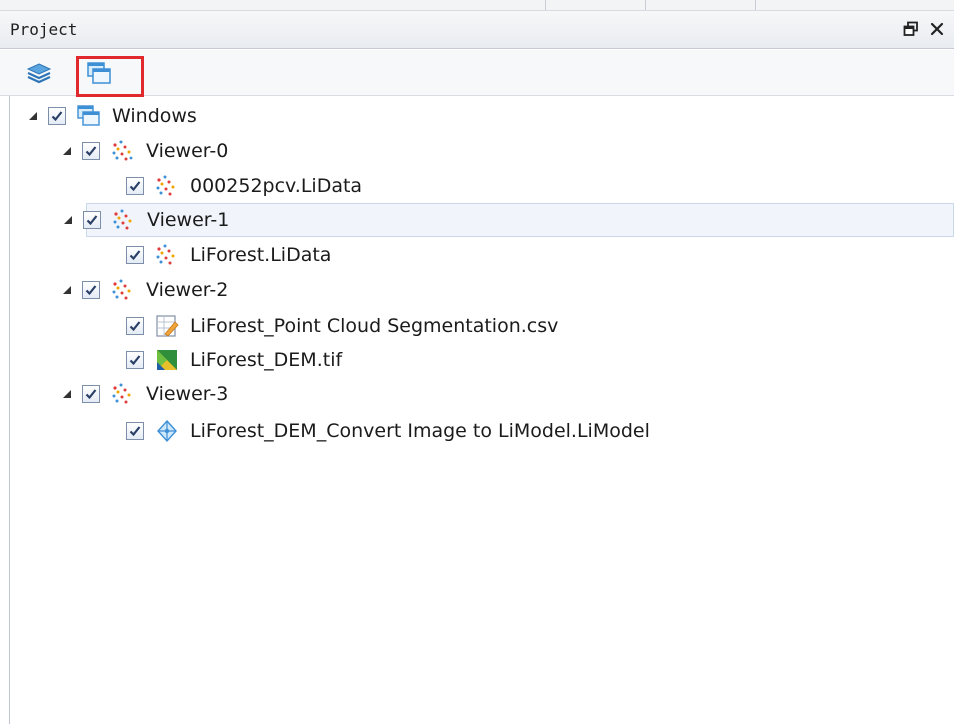 The height and width of the screenshot is (724, 954). I want to click on tree-node-viewer-1: Viewer-1, so click(509, 220).